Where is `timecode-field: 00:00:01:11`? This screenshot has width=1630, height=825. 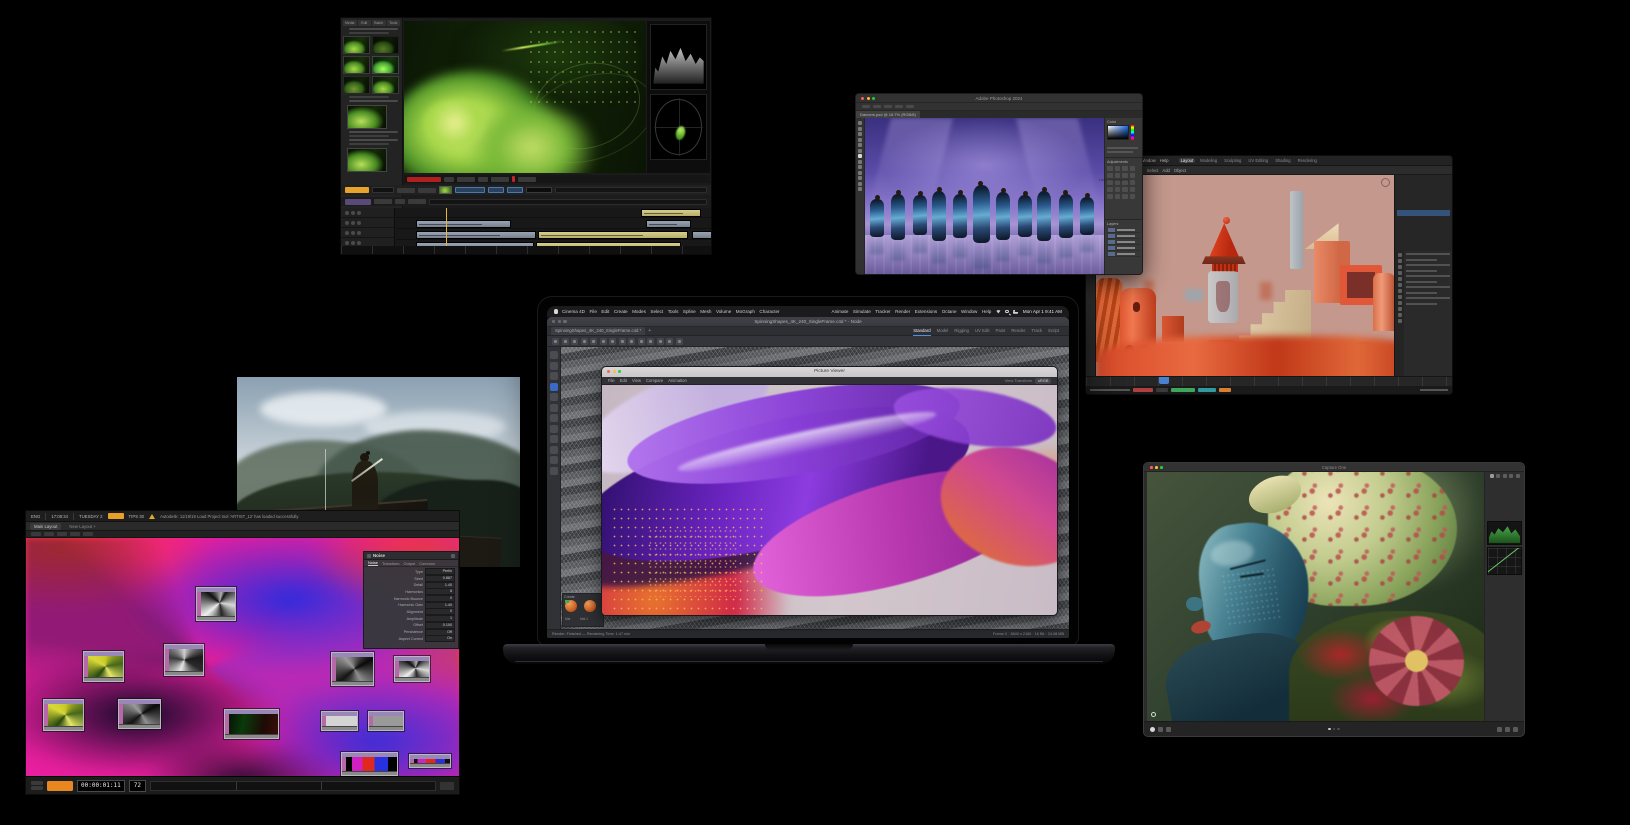
timecode-field: 00:00:01:11 is located at coordinates (101, 785).